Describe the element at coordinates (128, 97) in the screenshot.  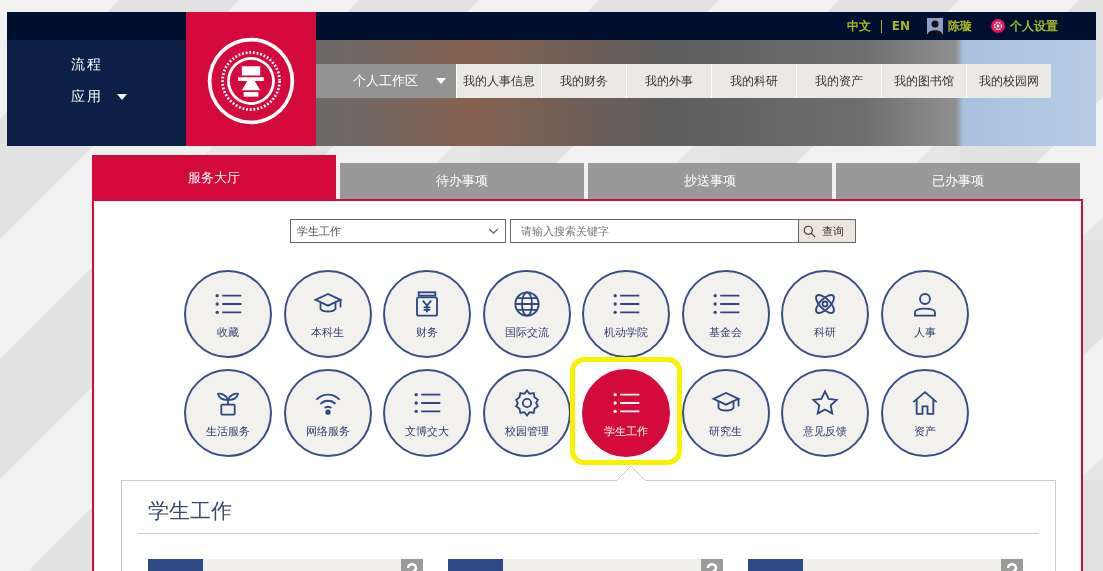
I see `sidebar-item: 应用` at that location.